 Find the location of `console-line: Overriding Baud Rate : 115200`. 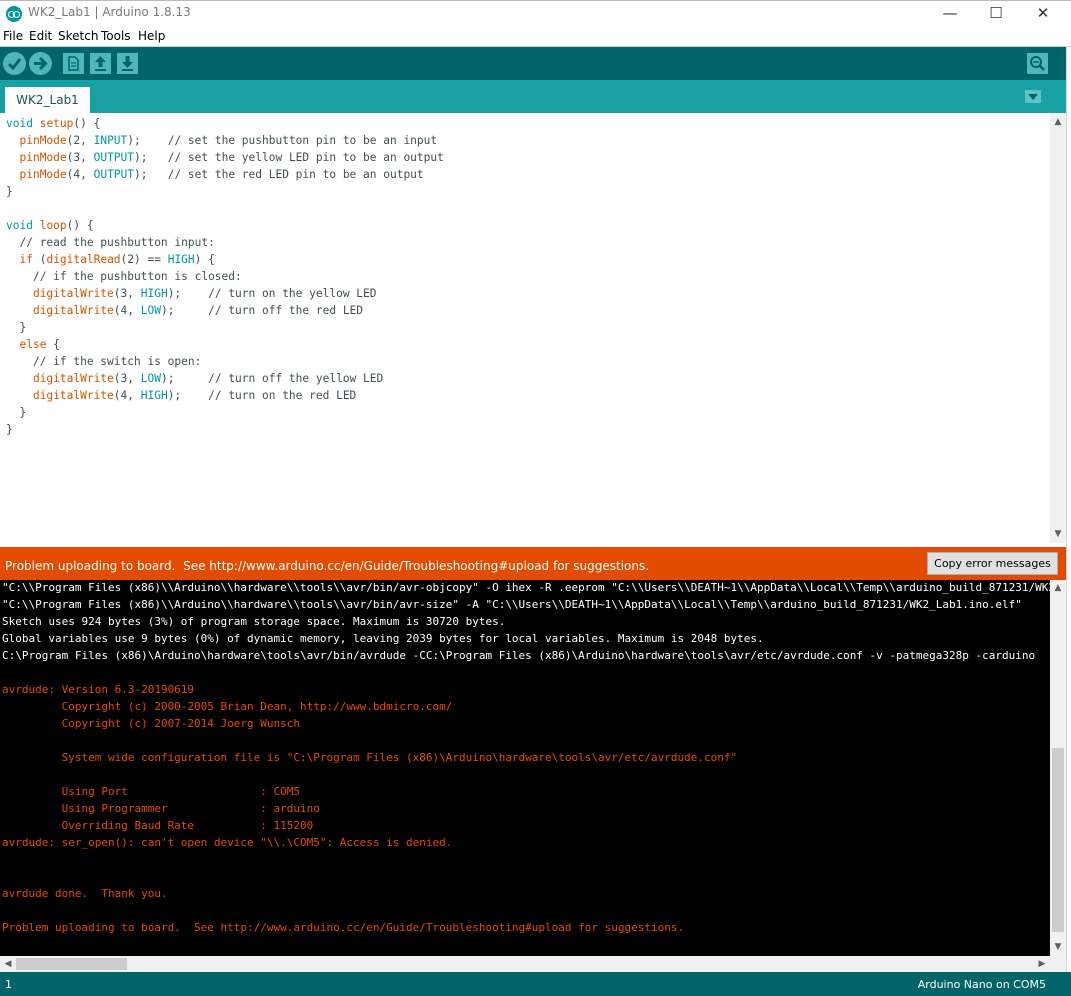

console-line: Overriding Baud Rate : 115200 is located at coordinates (158, 825).